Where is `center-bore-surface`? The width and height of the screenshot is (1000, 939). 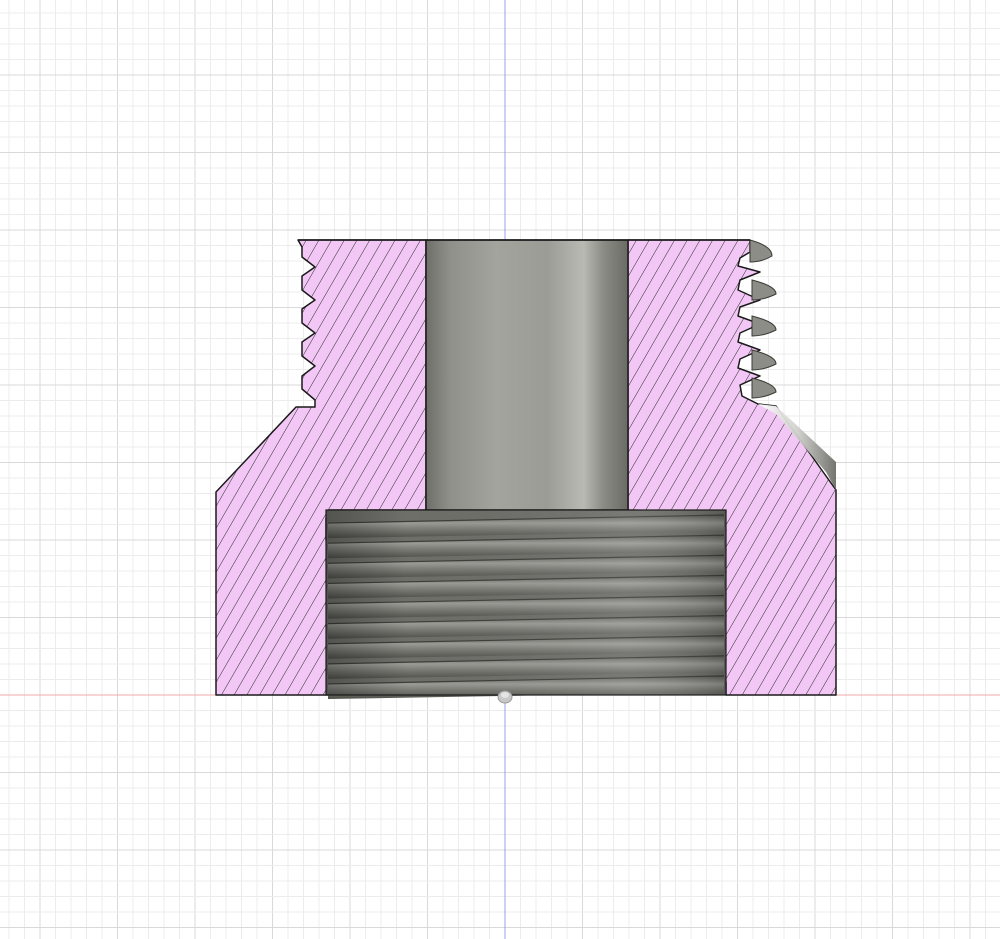
center-bore-surface is located at coordinates (527, 375).